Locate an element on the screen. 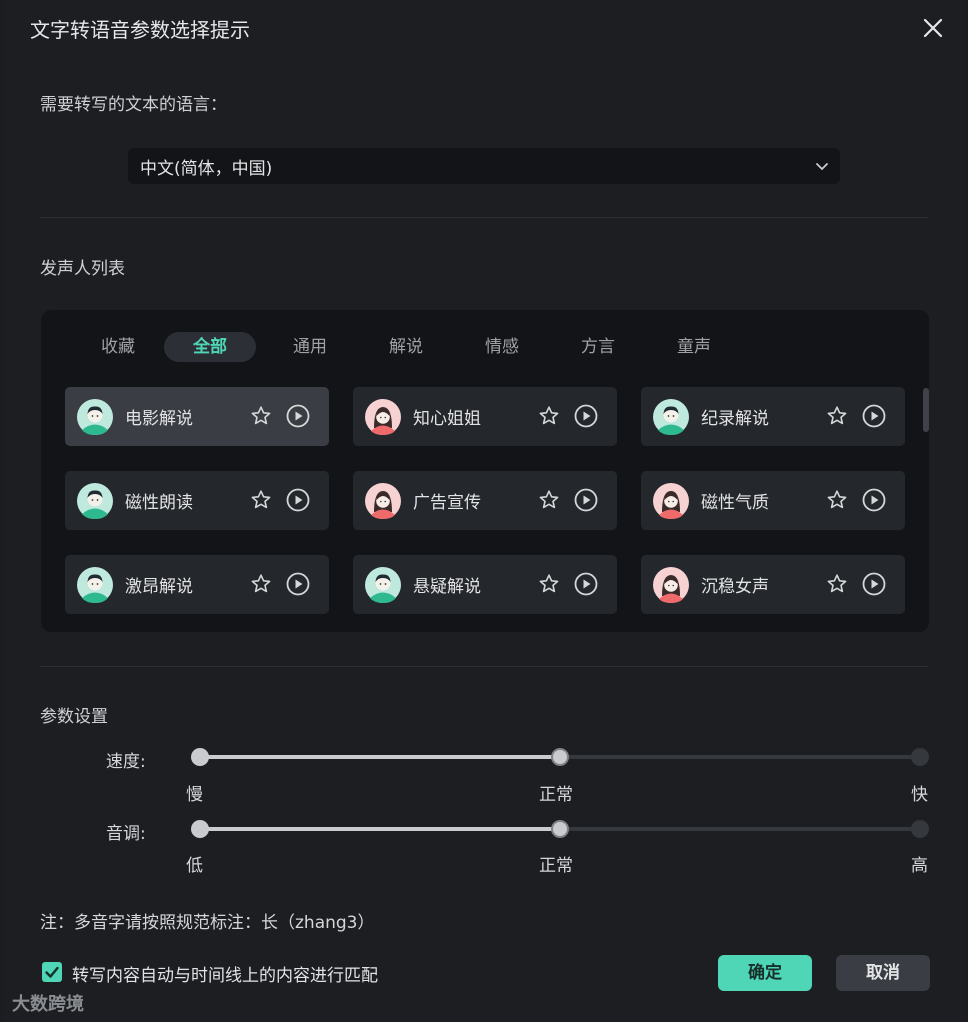 The height and width of the screenshot is (1022, 968). pitch-max-marker is located at coordinates (920, 829).